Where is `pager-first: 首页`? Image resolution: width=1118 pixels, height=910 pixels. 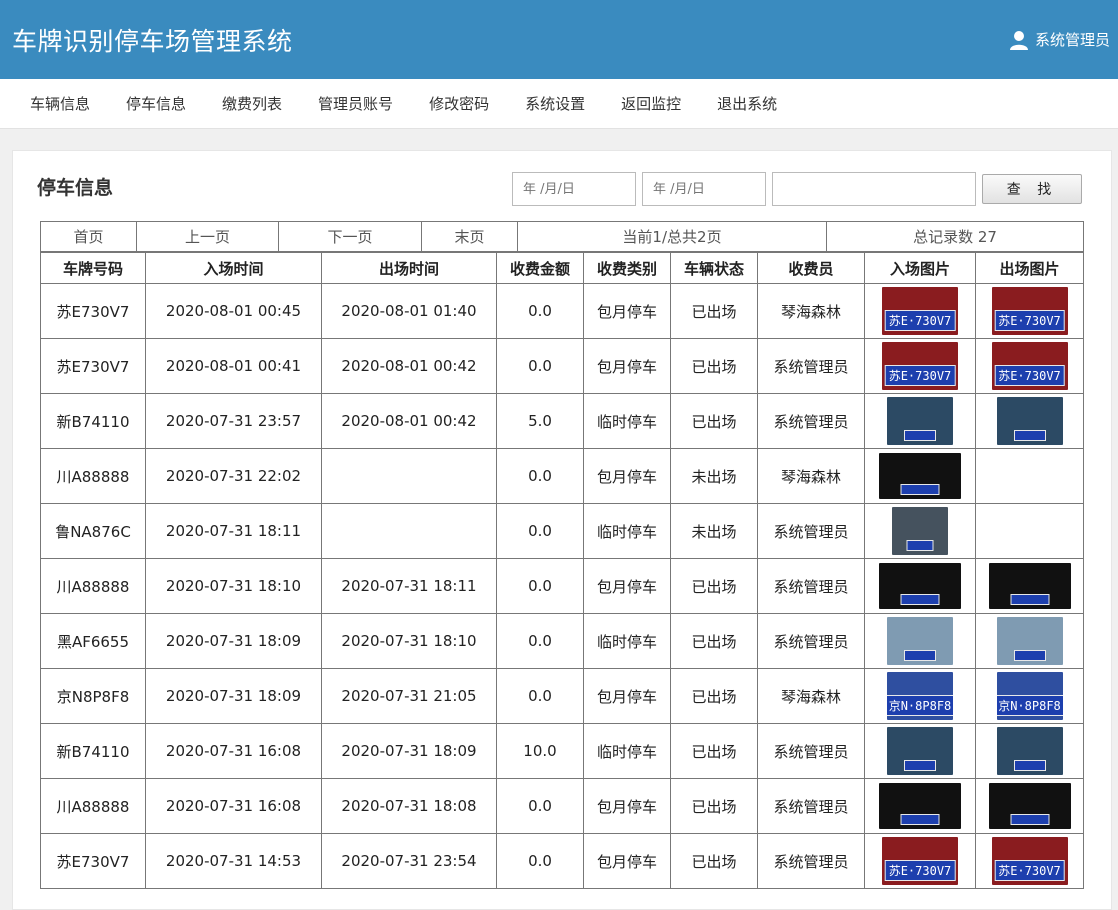
pager-first: 首页 is located at coordinates (88, 236).